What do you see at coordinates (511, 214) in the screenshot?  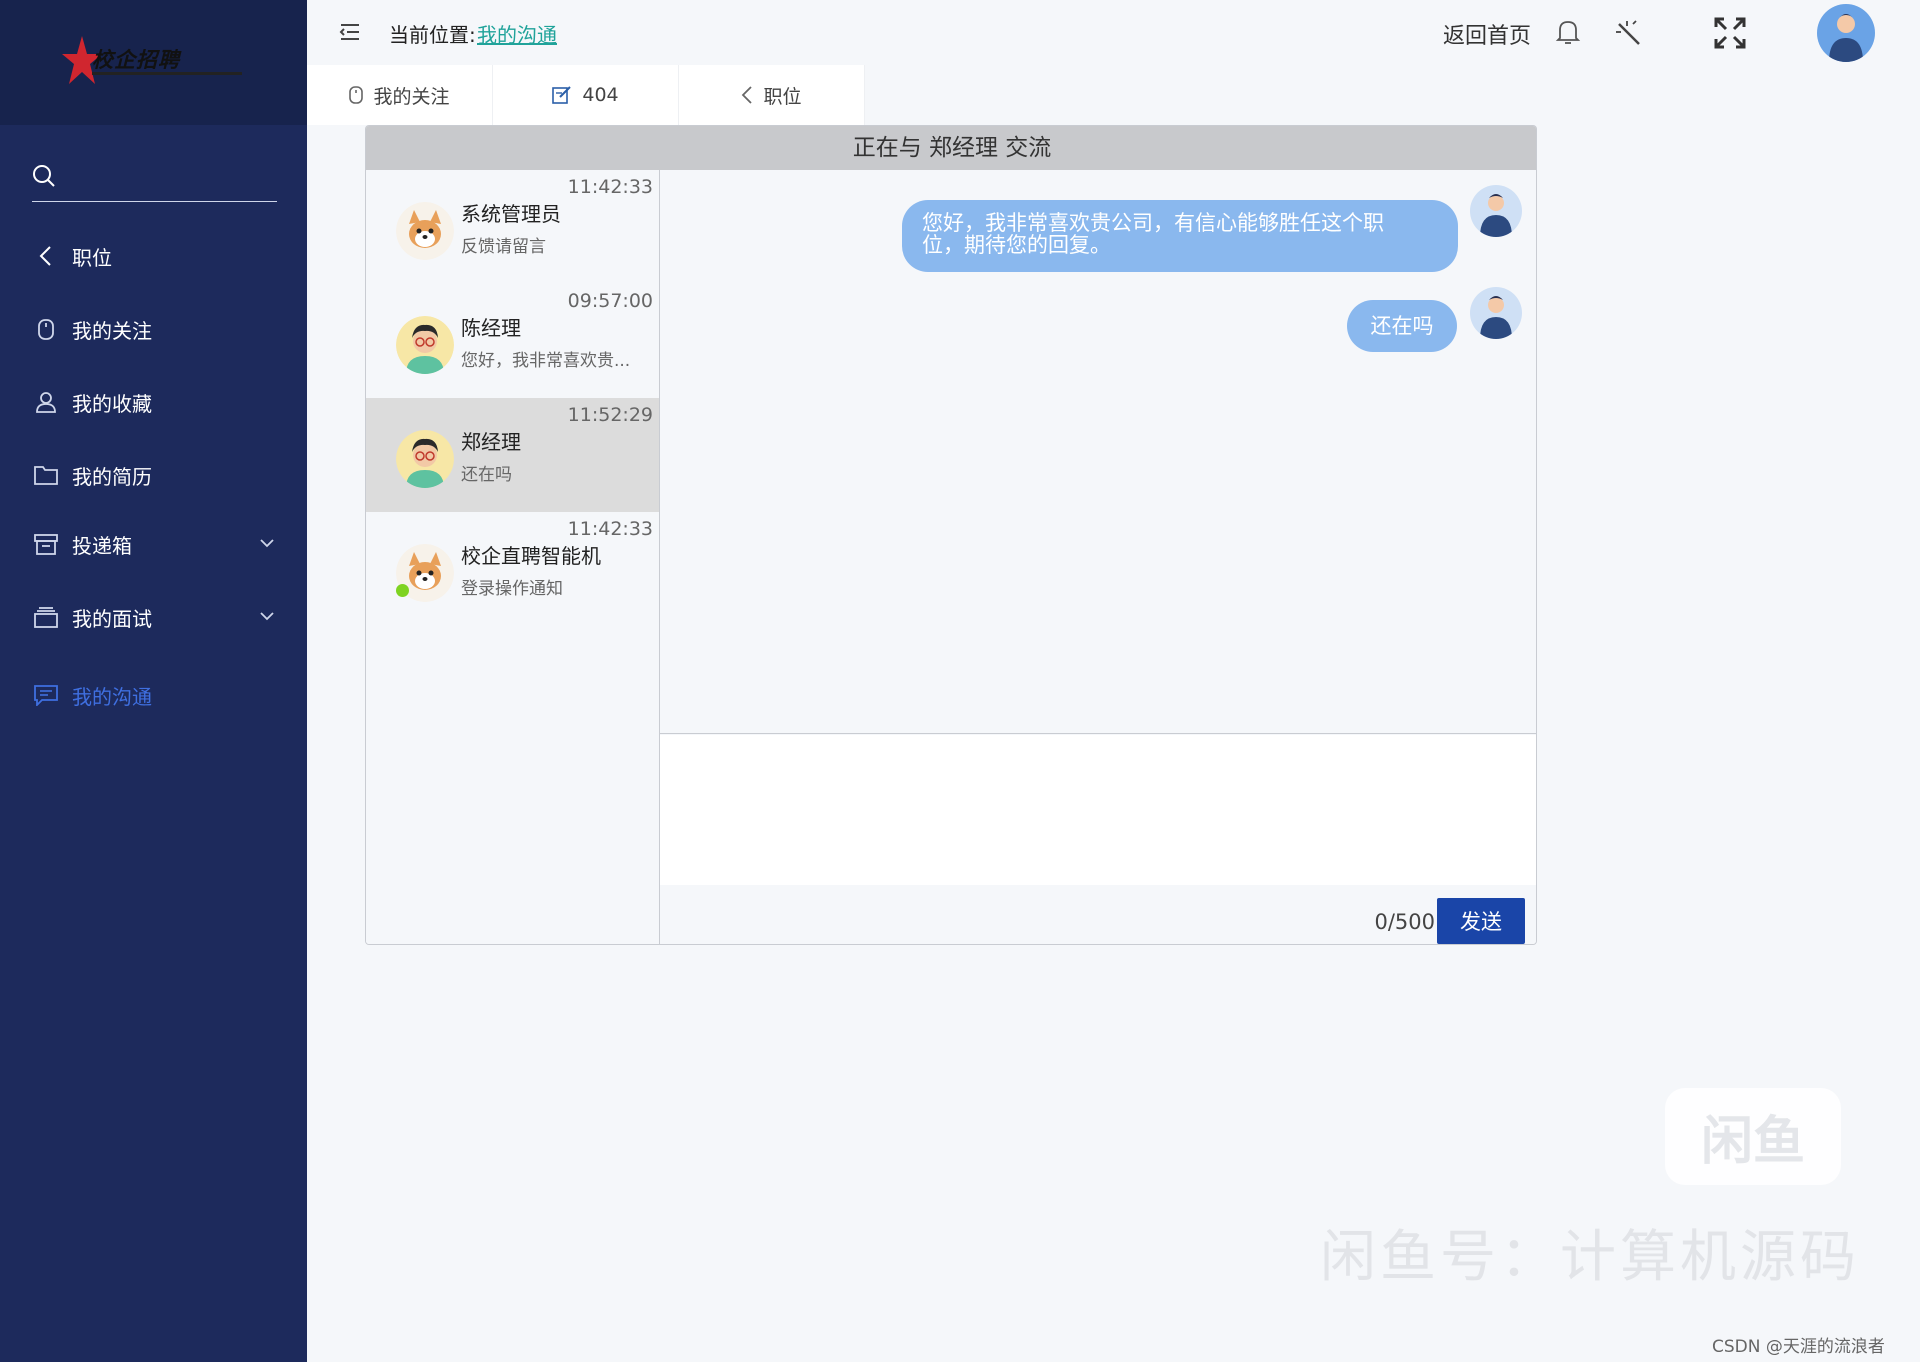 I see `contact-name: 系统管理员` at bounding box center [511, 214].